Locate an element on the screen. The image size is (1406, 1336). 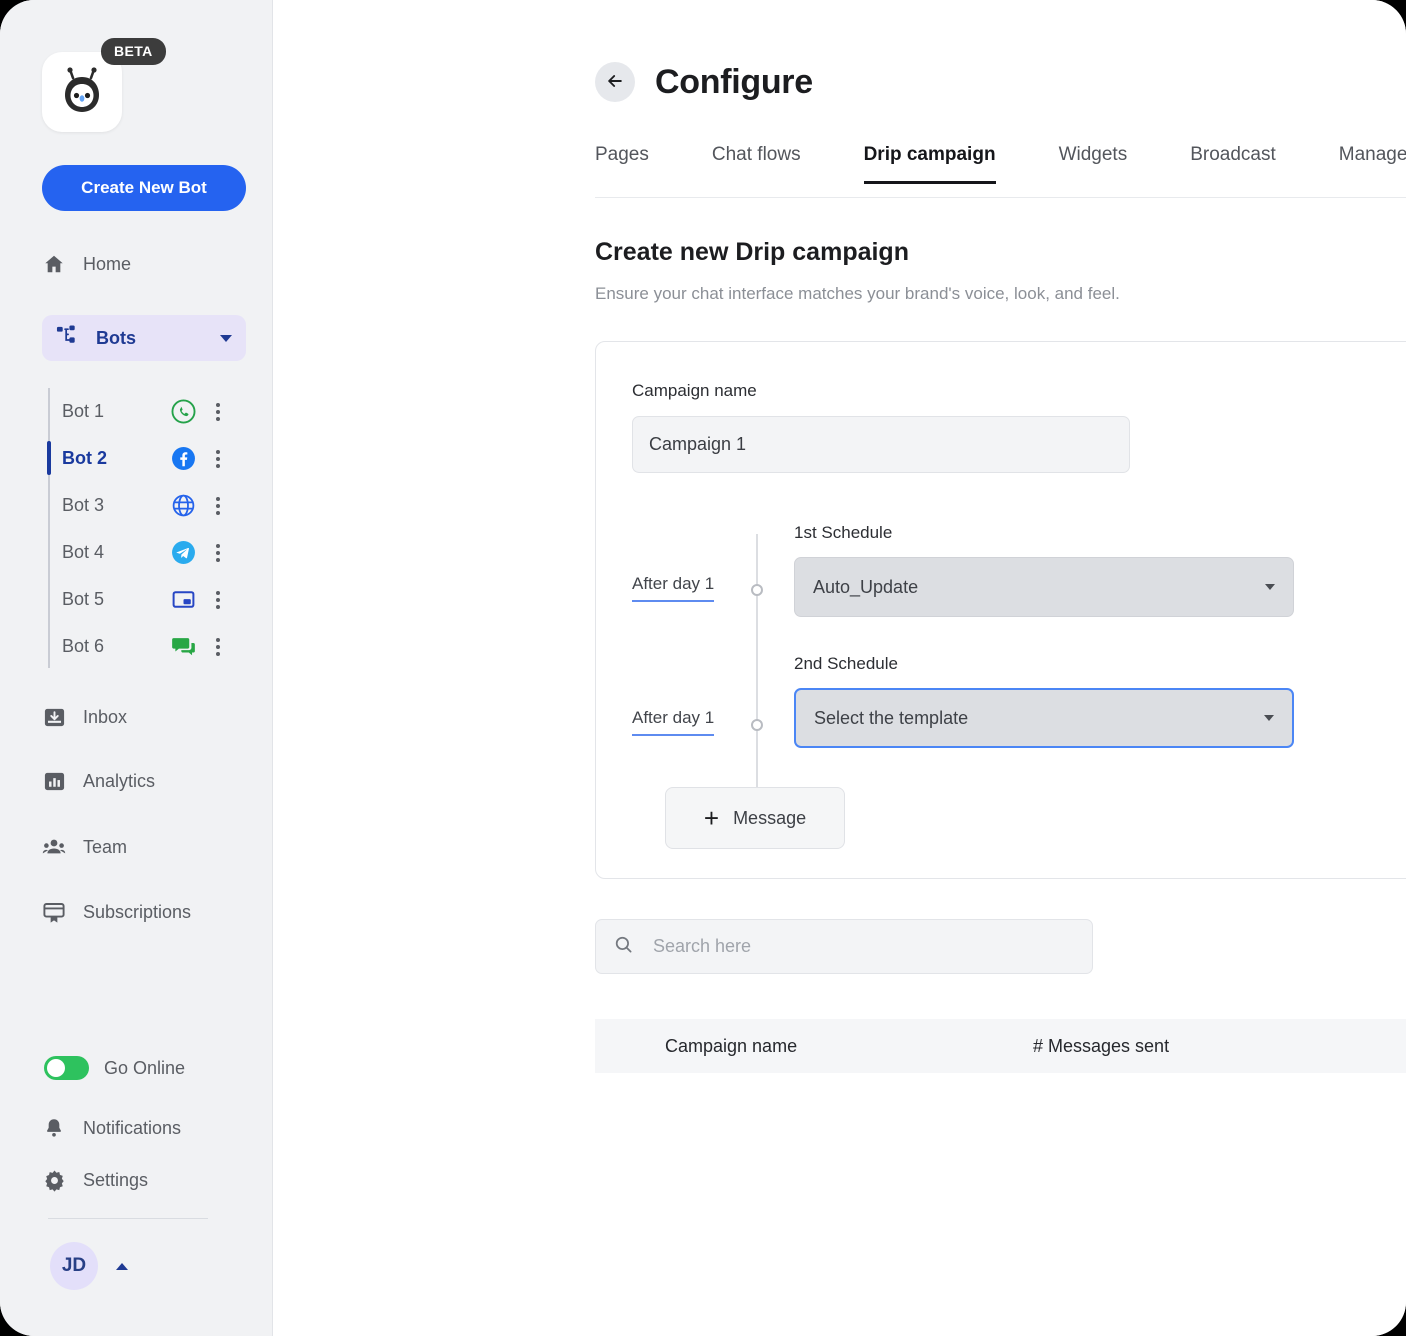
sidebar-item-home: Home is located at coordinates (86, 264).